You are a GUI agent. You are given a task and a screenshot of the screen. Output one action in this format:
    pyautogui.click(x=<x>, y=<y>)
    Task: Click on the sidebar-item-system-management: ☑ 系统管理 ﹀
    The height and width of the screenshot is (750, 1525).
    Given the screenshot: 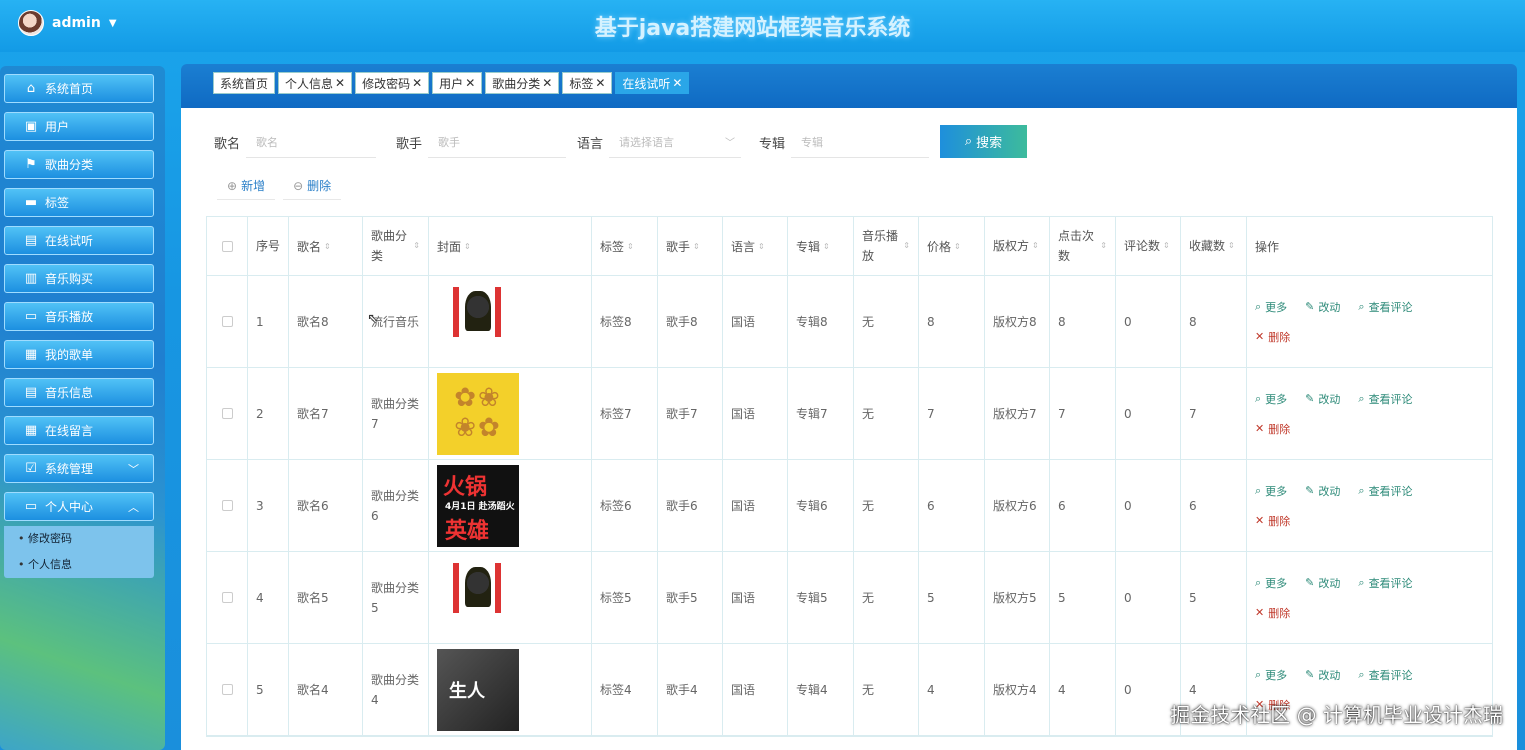 What is the action you would take?
    pyautogui.click(x=79, y=468)
    